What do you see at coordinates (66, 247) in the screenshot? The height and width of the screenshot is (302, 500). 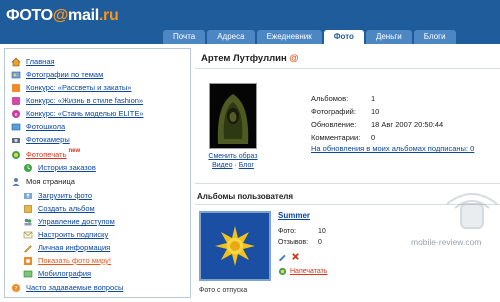 I see `sidebar-item-personal-info: Личная информация` at bounding box center [66, 247].